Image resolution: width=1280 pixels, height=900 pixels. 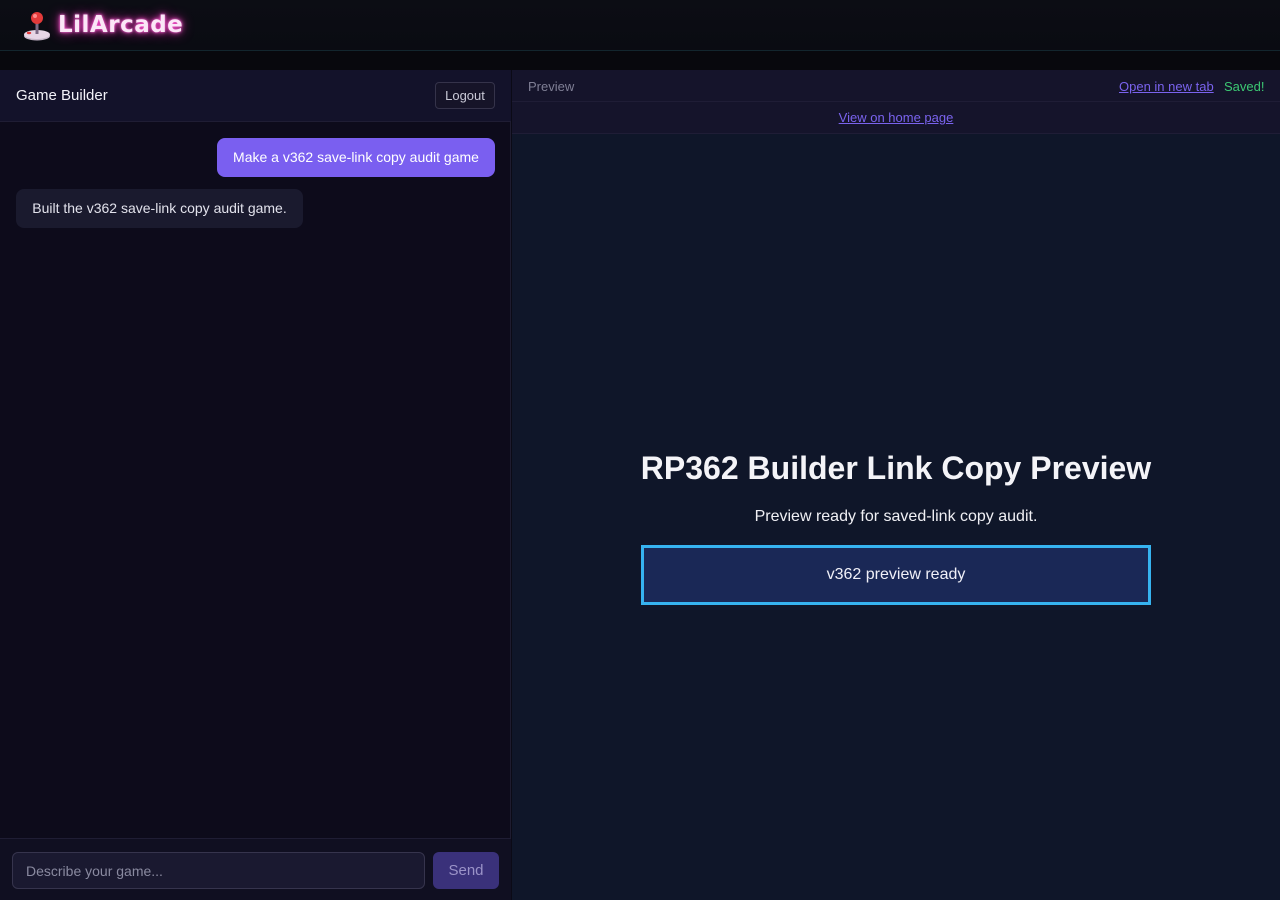 I want to click on logout-button: Logout, so click(x=465, y=95).